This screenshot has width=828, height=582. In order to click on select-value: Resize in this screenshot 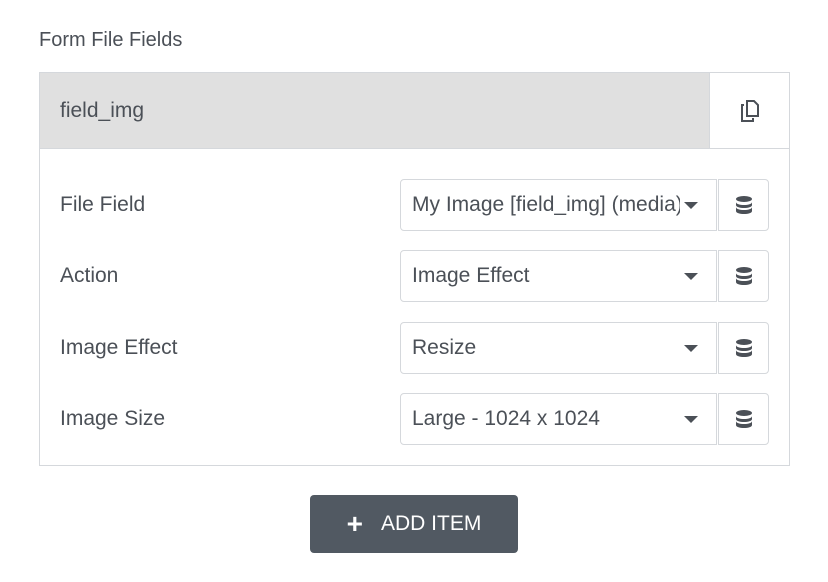, I will do `click(444, 347)`.